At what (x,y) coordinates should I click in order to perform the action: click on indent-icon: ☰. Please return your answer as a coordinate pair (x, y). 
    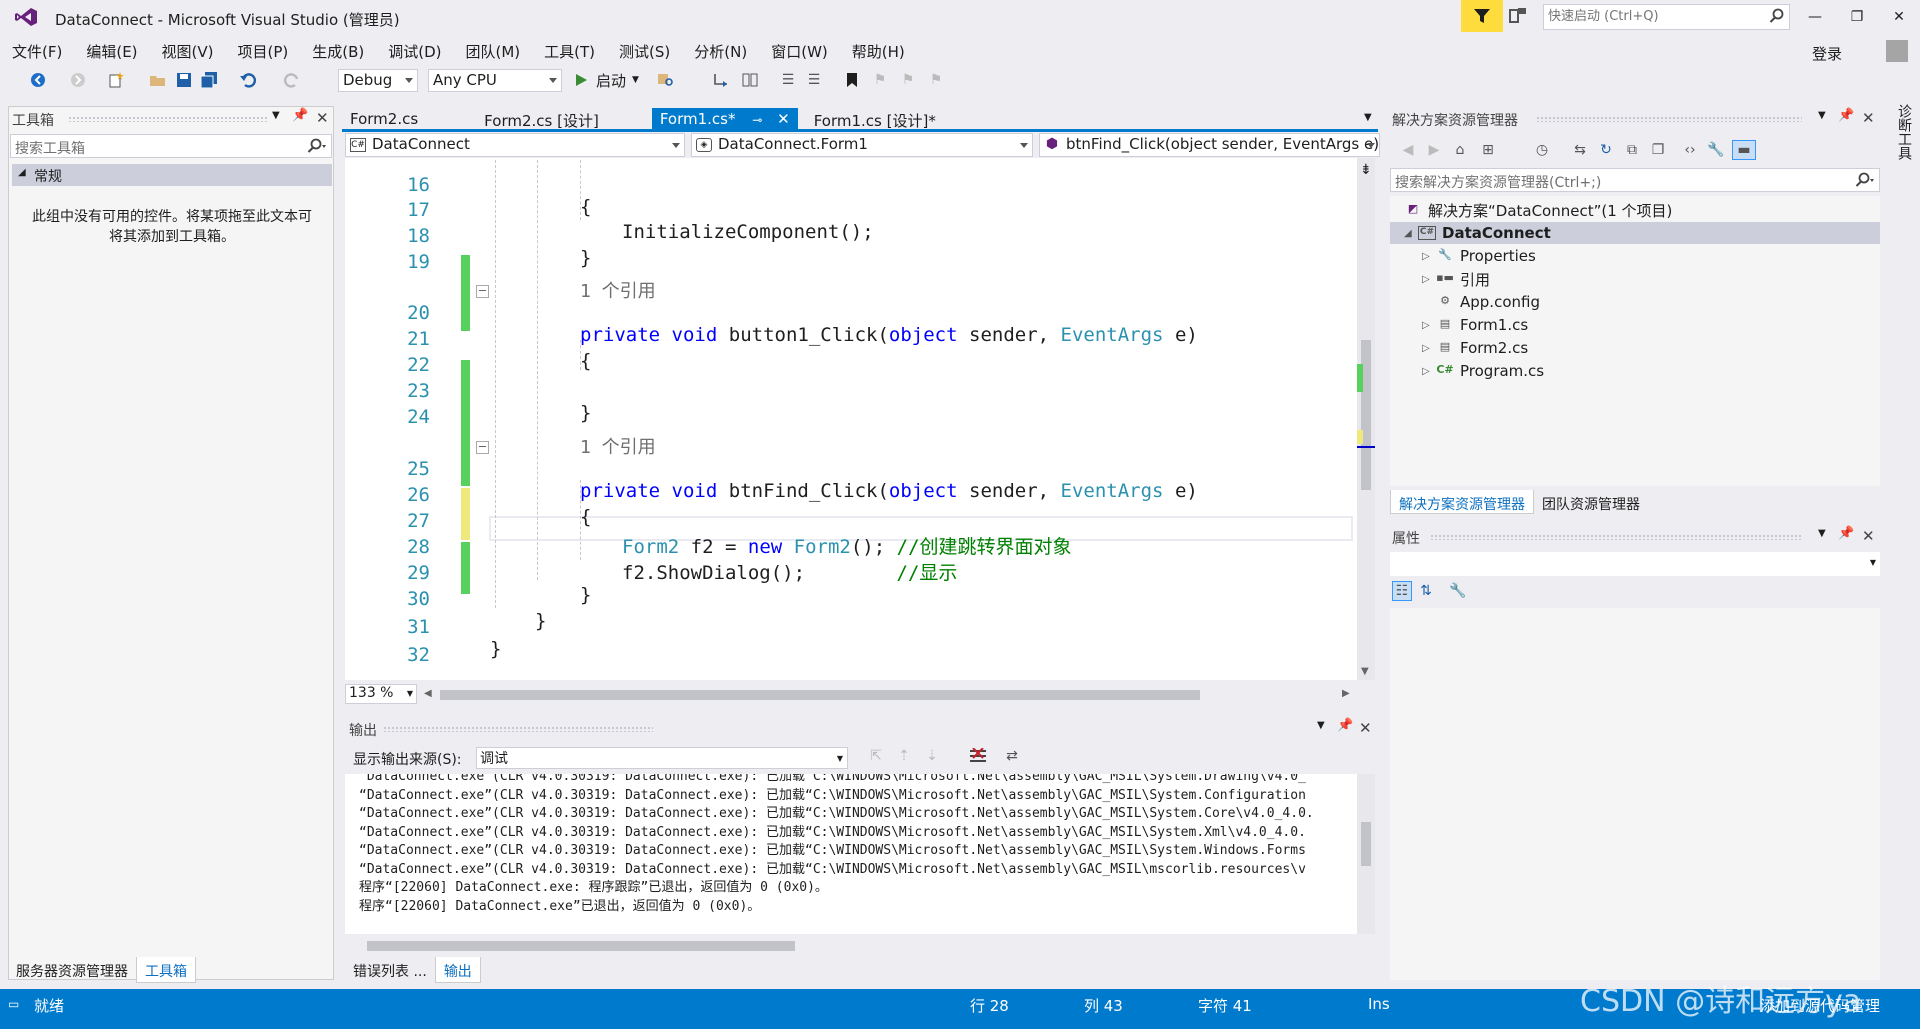
    Looking at the image, I should click on (814, 80).